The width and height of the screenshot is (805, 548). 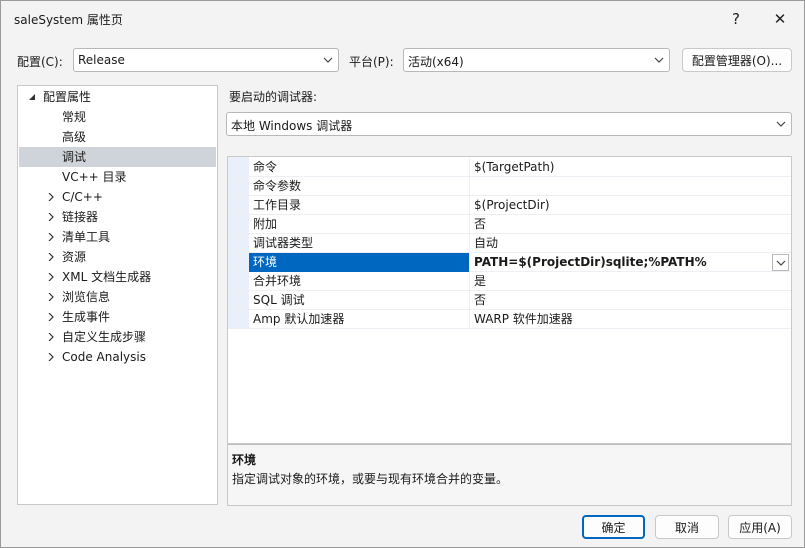 I want to click on tree-item: 资源, so click(x=117, y=257).